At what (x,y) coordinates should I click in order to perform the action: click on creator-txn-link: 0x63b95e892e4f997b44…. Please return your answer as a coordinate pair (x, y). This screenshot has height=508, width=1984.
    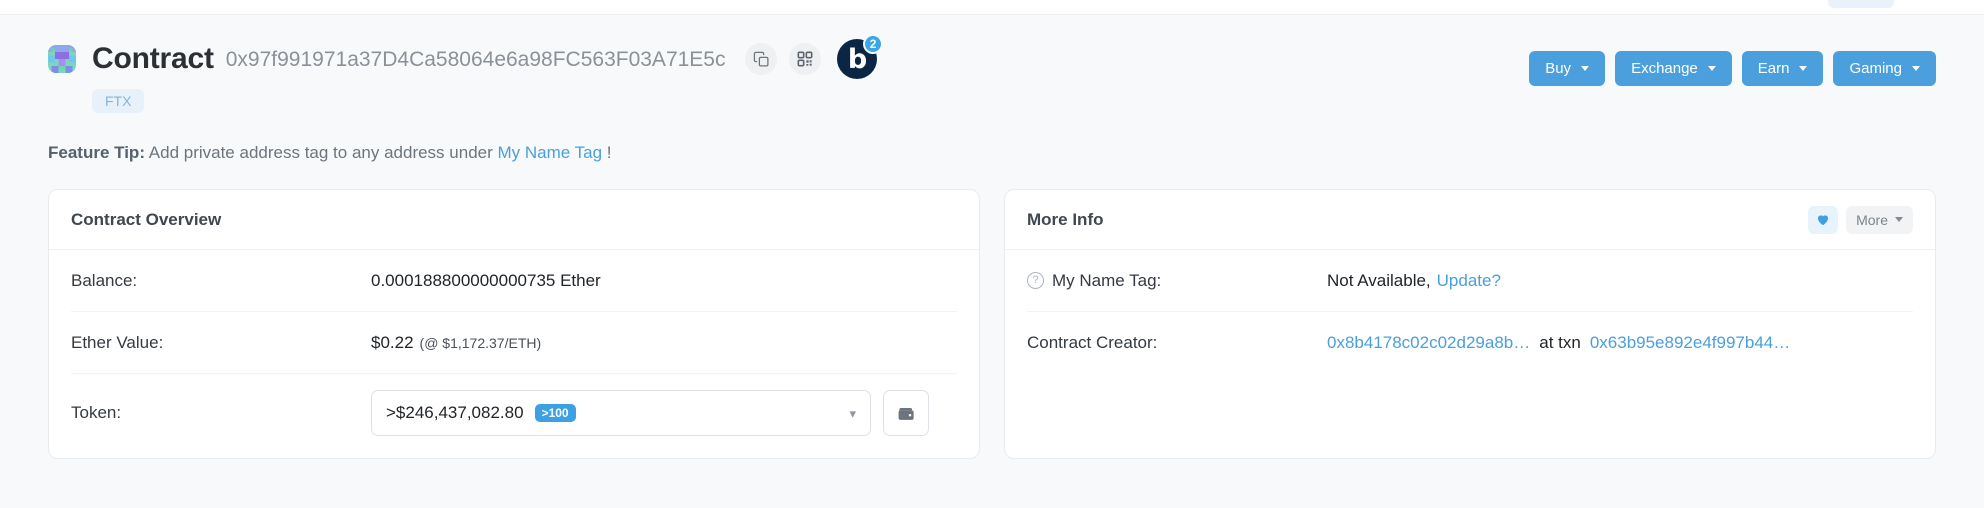
    Looking at the image, I should click on (1690, 343).